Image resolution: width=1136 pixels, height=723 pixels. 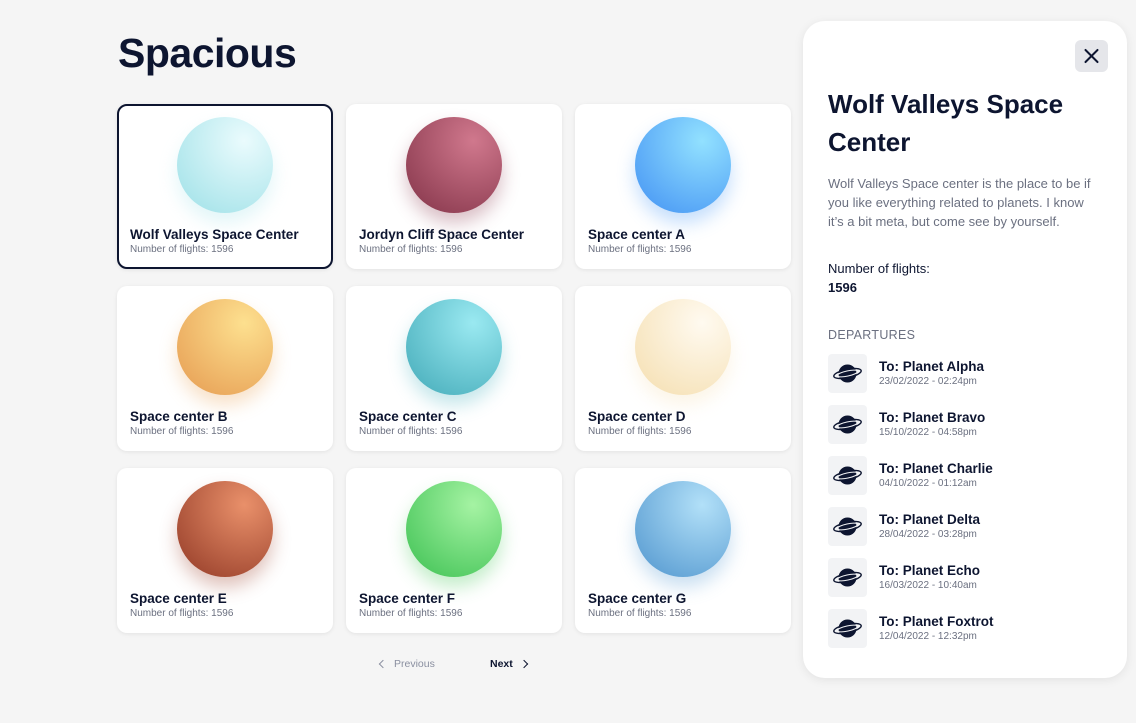 What do you see at coordinates (930, 519) in the screenshot?
I see `departure-destination: To: Planet Delta` at bounding box center [930, 519].